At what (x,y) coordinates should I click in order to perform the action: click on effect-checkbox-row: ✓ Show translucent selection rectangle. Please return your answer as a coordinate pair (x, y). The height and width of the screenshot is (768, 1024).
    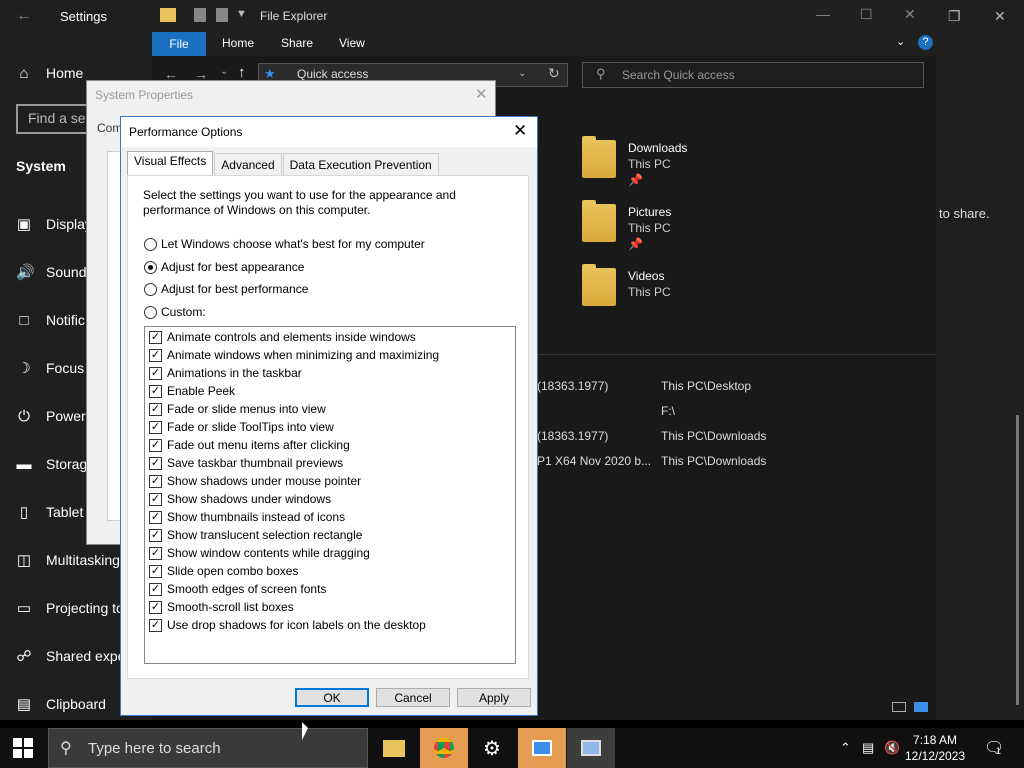
    Looking at the image, I should click on (255, 535).